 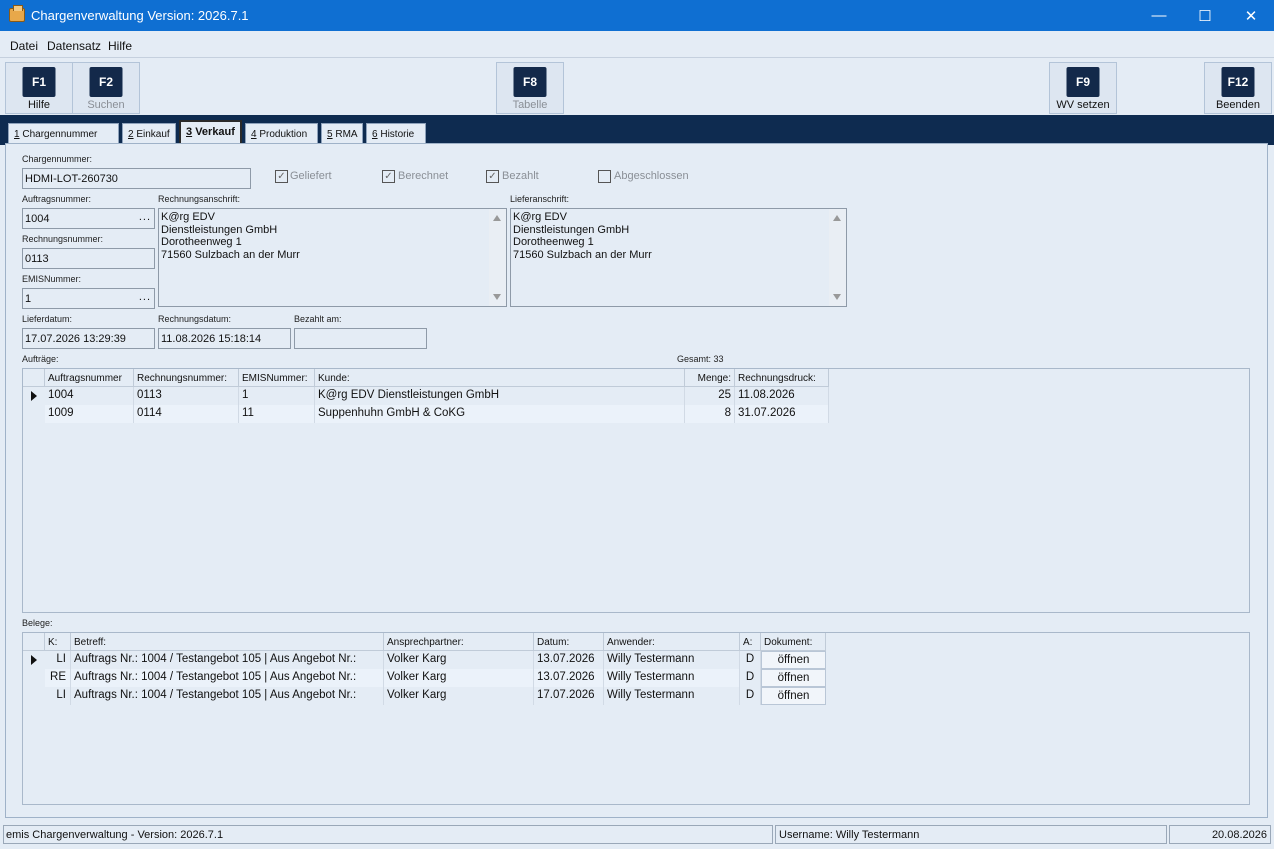 I want to click on f12-beenden-button: F12 Beenden, so click(x=1238, y=88).